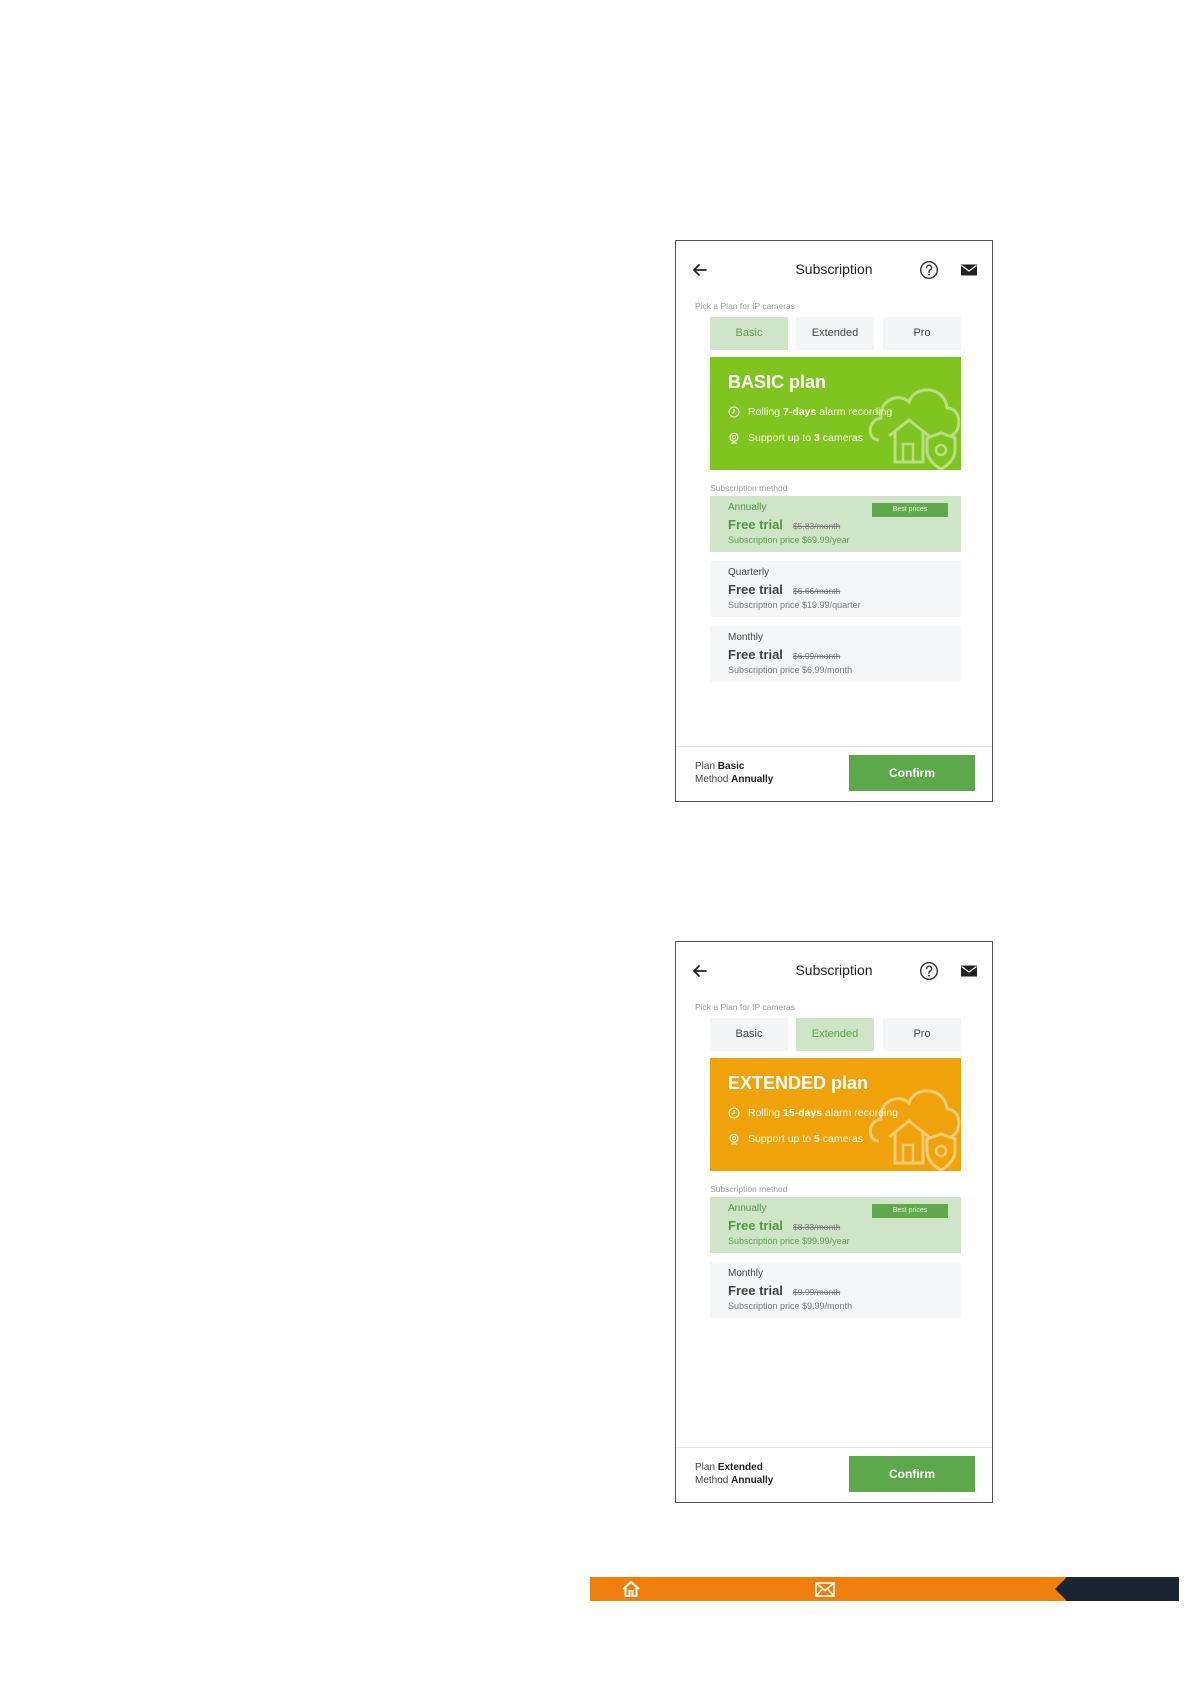 The image size is (1191, 1684). What do you see at coordinates (817, 656) in the screenshot?
I see `option-strike-price: $6.99/month` at bounding box center [817, 656].